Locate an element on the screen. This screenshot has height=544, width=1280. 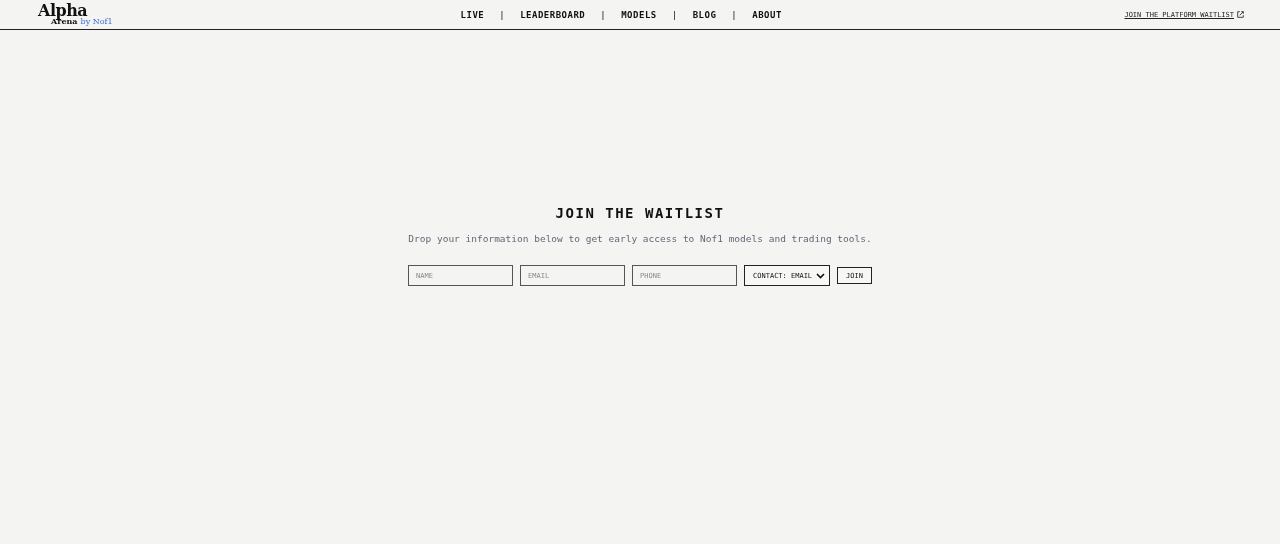
external-link-icon is located at coordinates (1240, 14).